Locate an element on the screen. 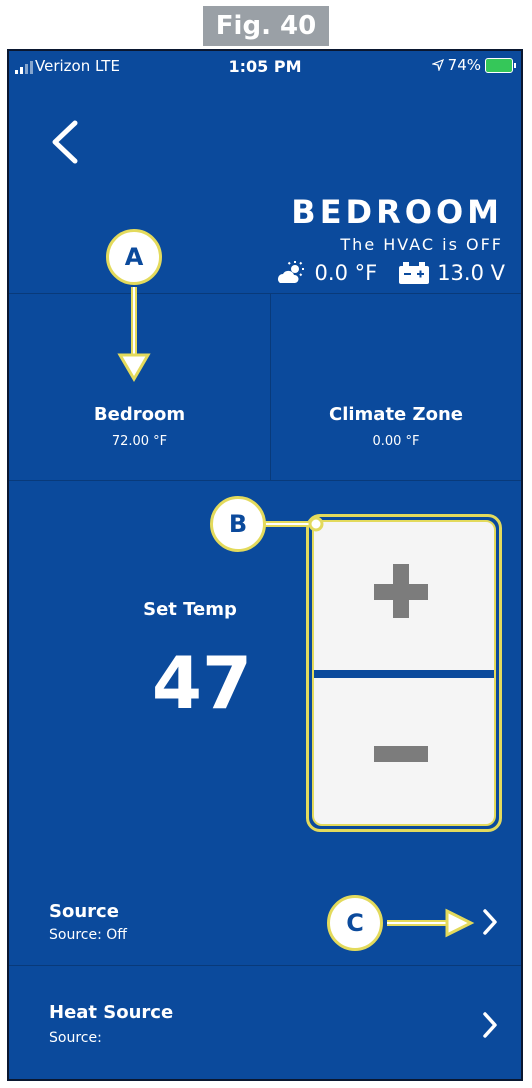 The image size is (532, 1088). callout-a: A is located at coordinates (134, 257).